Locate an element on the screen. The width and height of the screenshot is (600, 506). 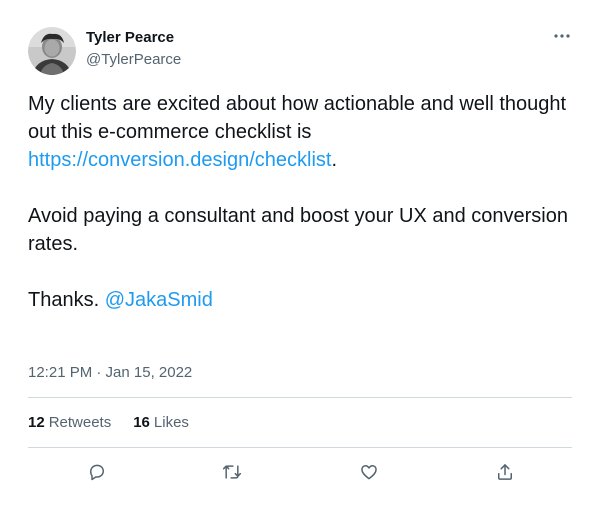
likes-stat: 16 Likes is located at coordinates (161, 423).